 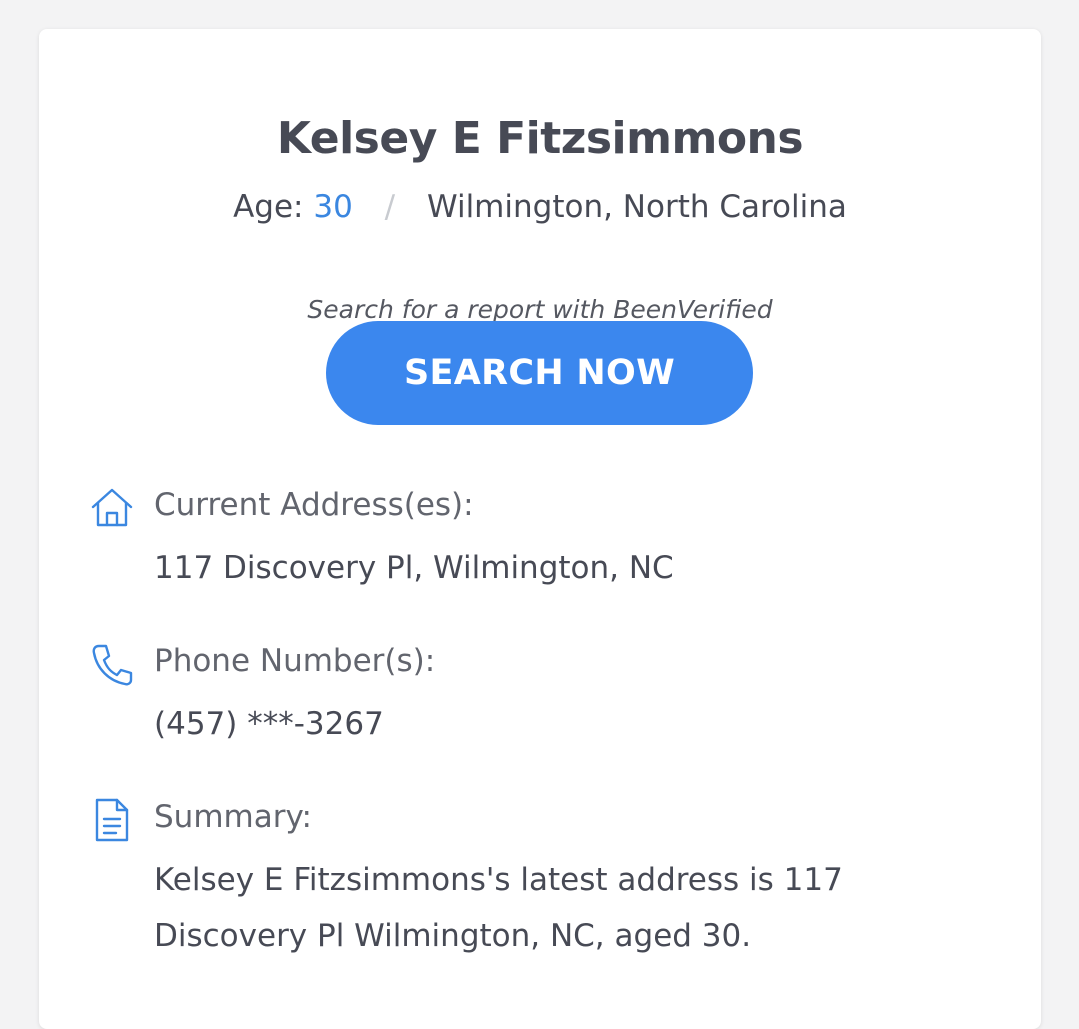 I want to click on address-value: 117 Discovery Pl, Wilmington, NC, so click(x=414, y=568).